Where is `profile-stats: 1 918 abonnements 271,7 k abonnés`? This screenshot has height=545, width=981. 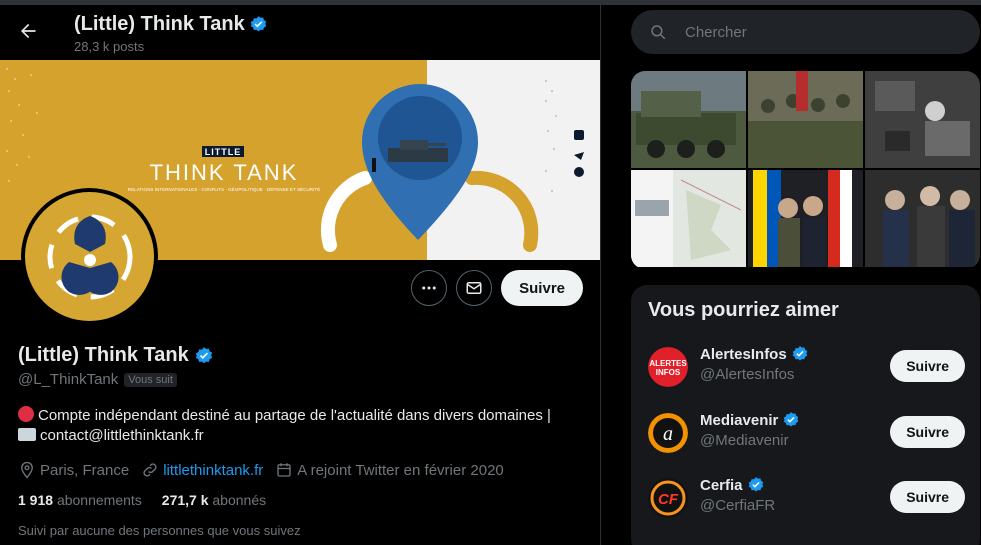 profile-stats: 1 918 abonnements 271,7 k abonnés is located at coordinates (142, 500).